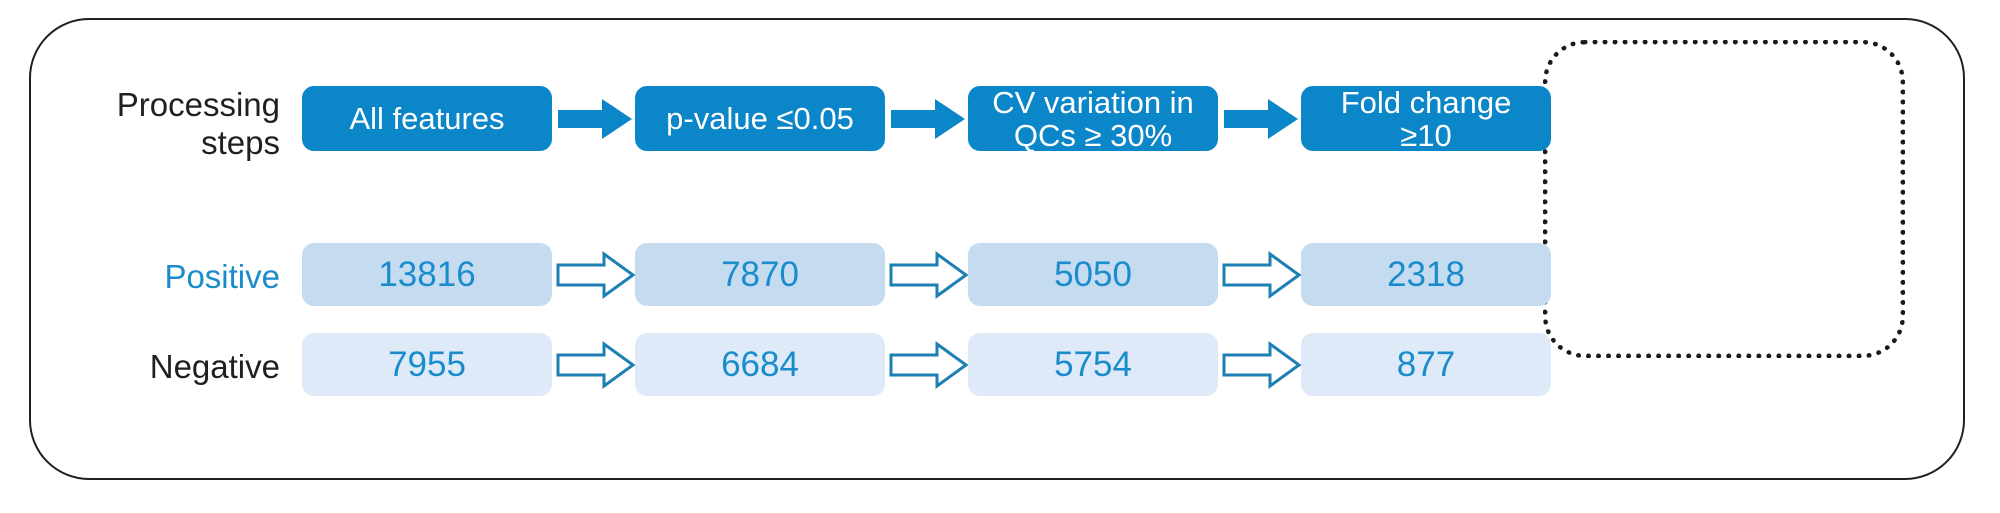 This screenshot has width=2000, height=513. What do you see at coordinates (1093, 364) in the screenshot?
I see `cell-negative-cv-variation: 5754` at bounding box center [1093, 364].